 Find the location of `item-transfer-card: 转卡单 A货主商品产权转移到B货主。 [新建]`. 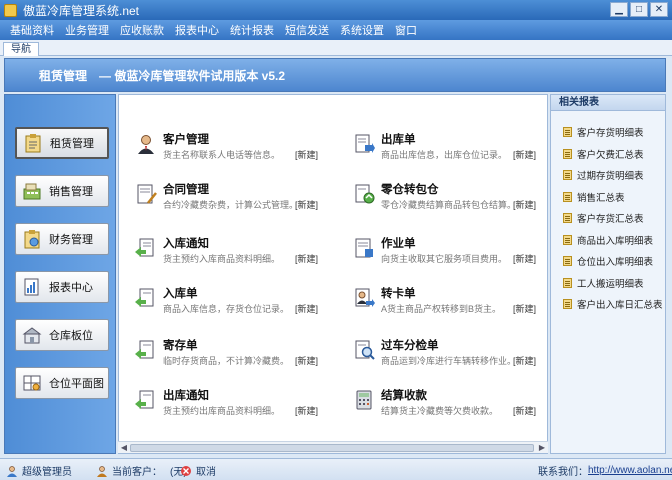

item-transfer-card: 转卡单 A货主商品产权转移到B货主。 [新建] is located at coordinates (458, 303).